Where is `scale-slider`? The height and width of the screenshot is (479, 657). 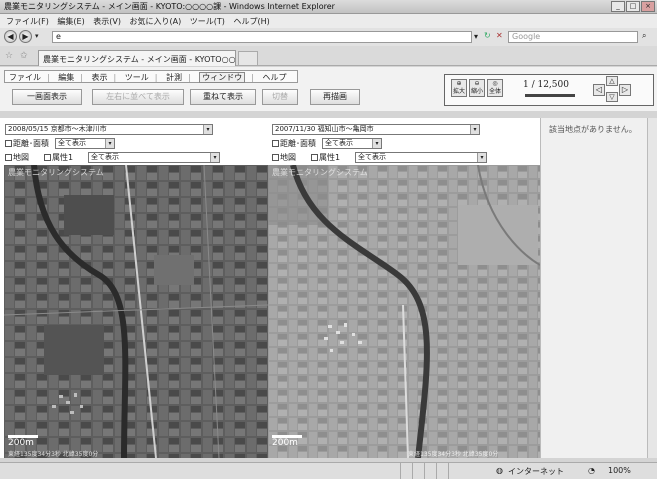
scale-slider is located at coordinates (550, 95).